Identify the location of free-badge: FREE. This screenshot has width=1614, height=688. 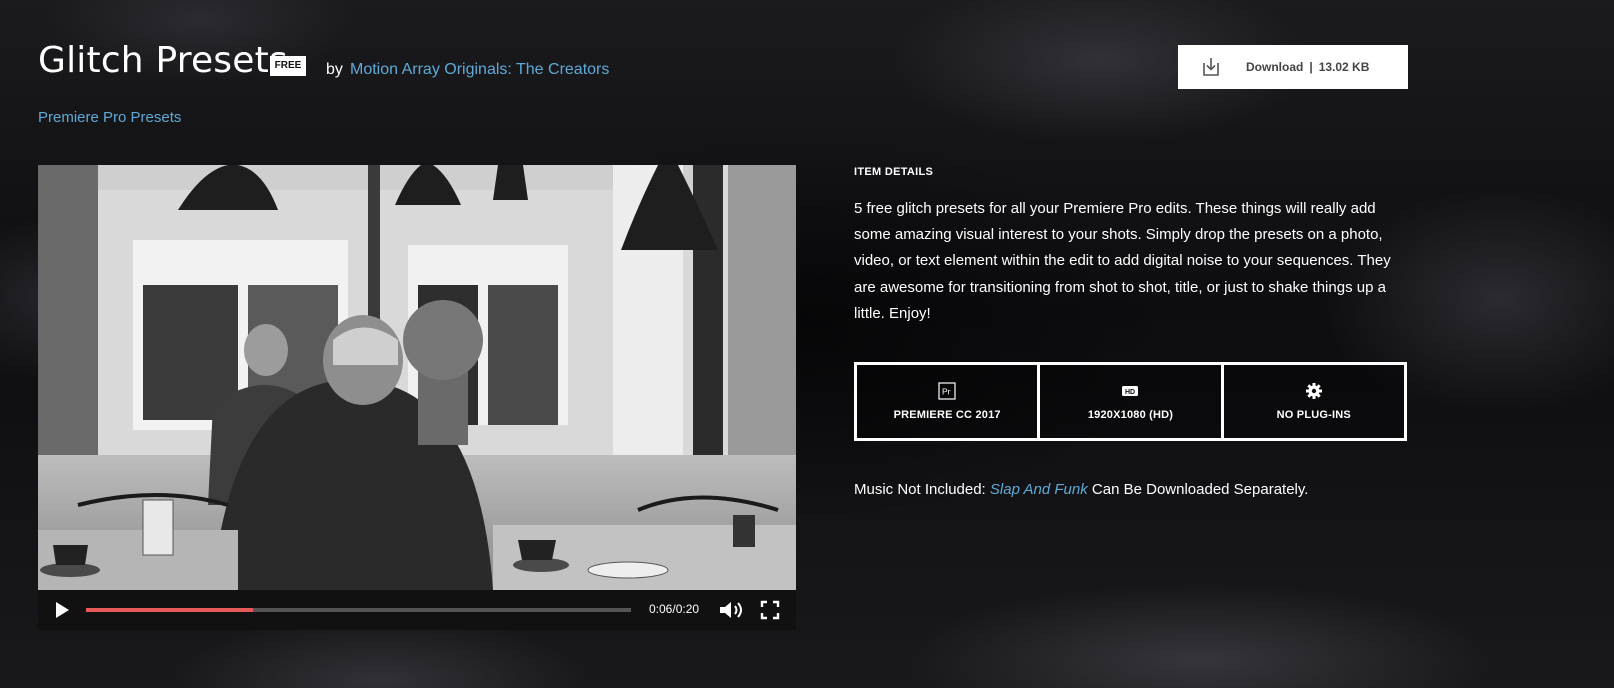
(288, 66).